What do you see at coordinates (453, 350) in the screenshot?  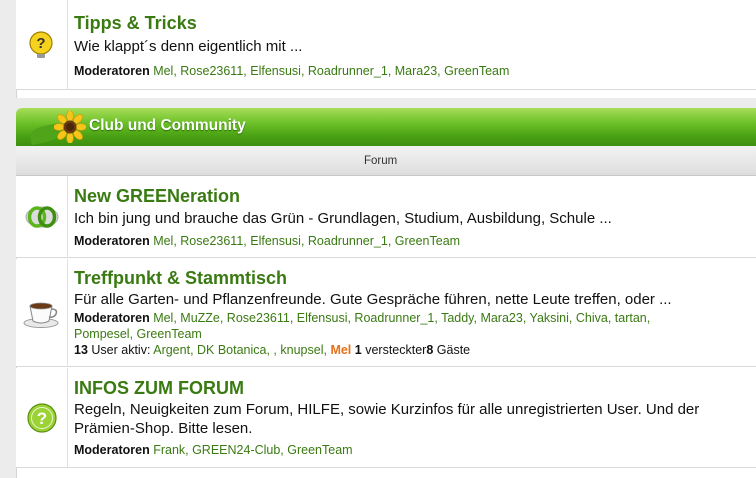 I see `guests-label: Gäste` at bounding box center [453, 350].